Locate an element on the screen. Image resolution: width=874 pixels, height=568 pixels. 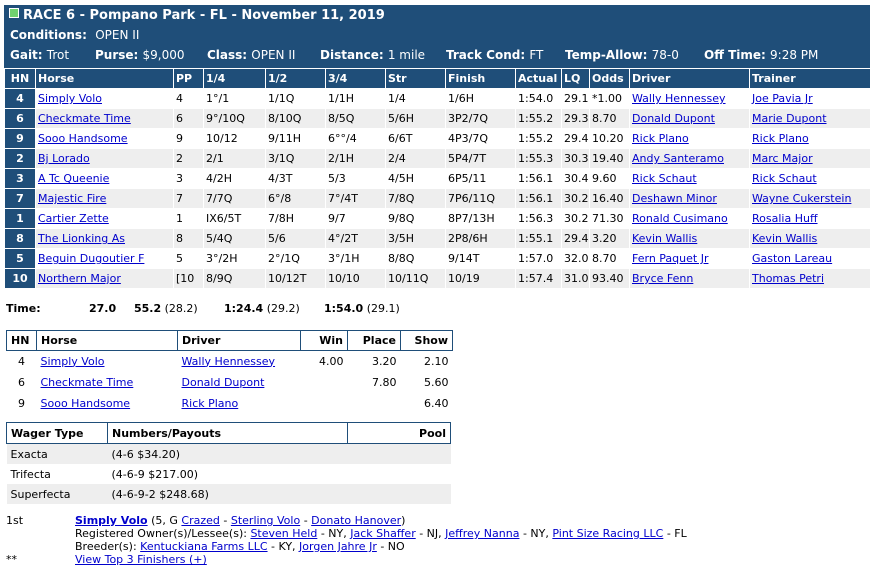
trainer-link: Rick Schaut is located at coordinates (784, 178).